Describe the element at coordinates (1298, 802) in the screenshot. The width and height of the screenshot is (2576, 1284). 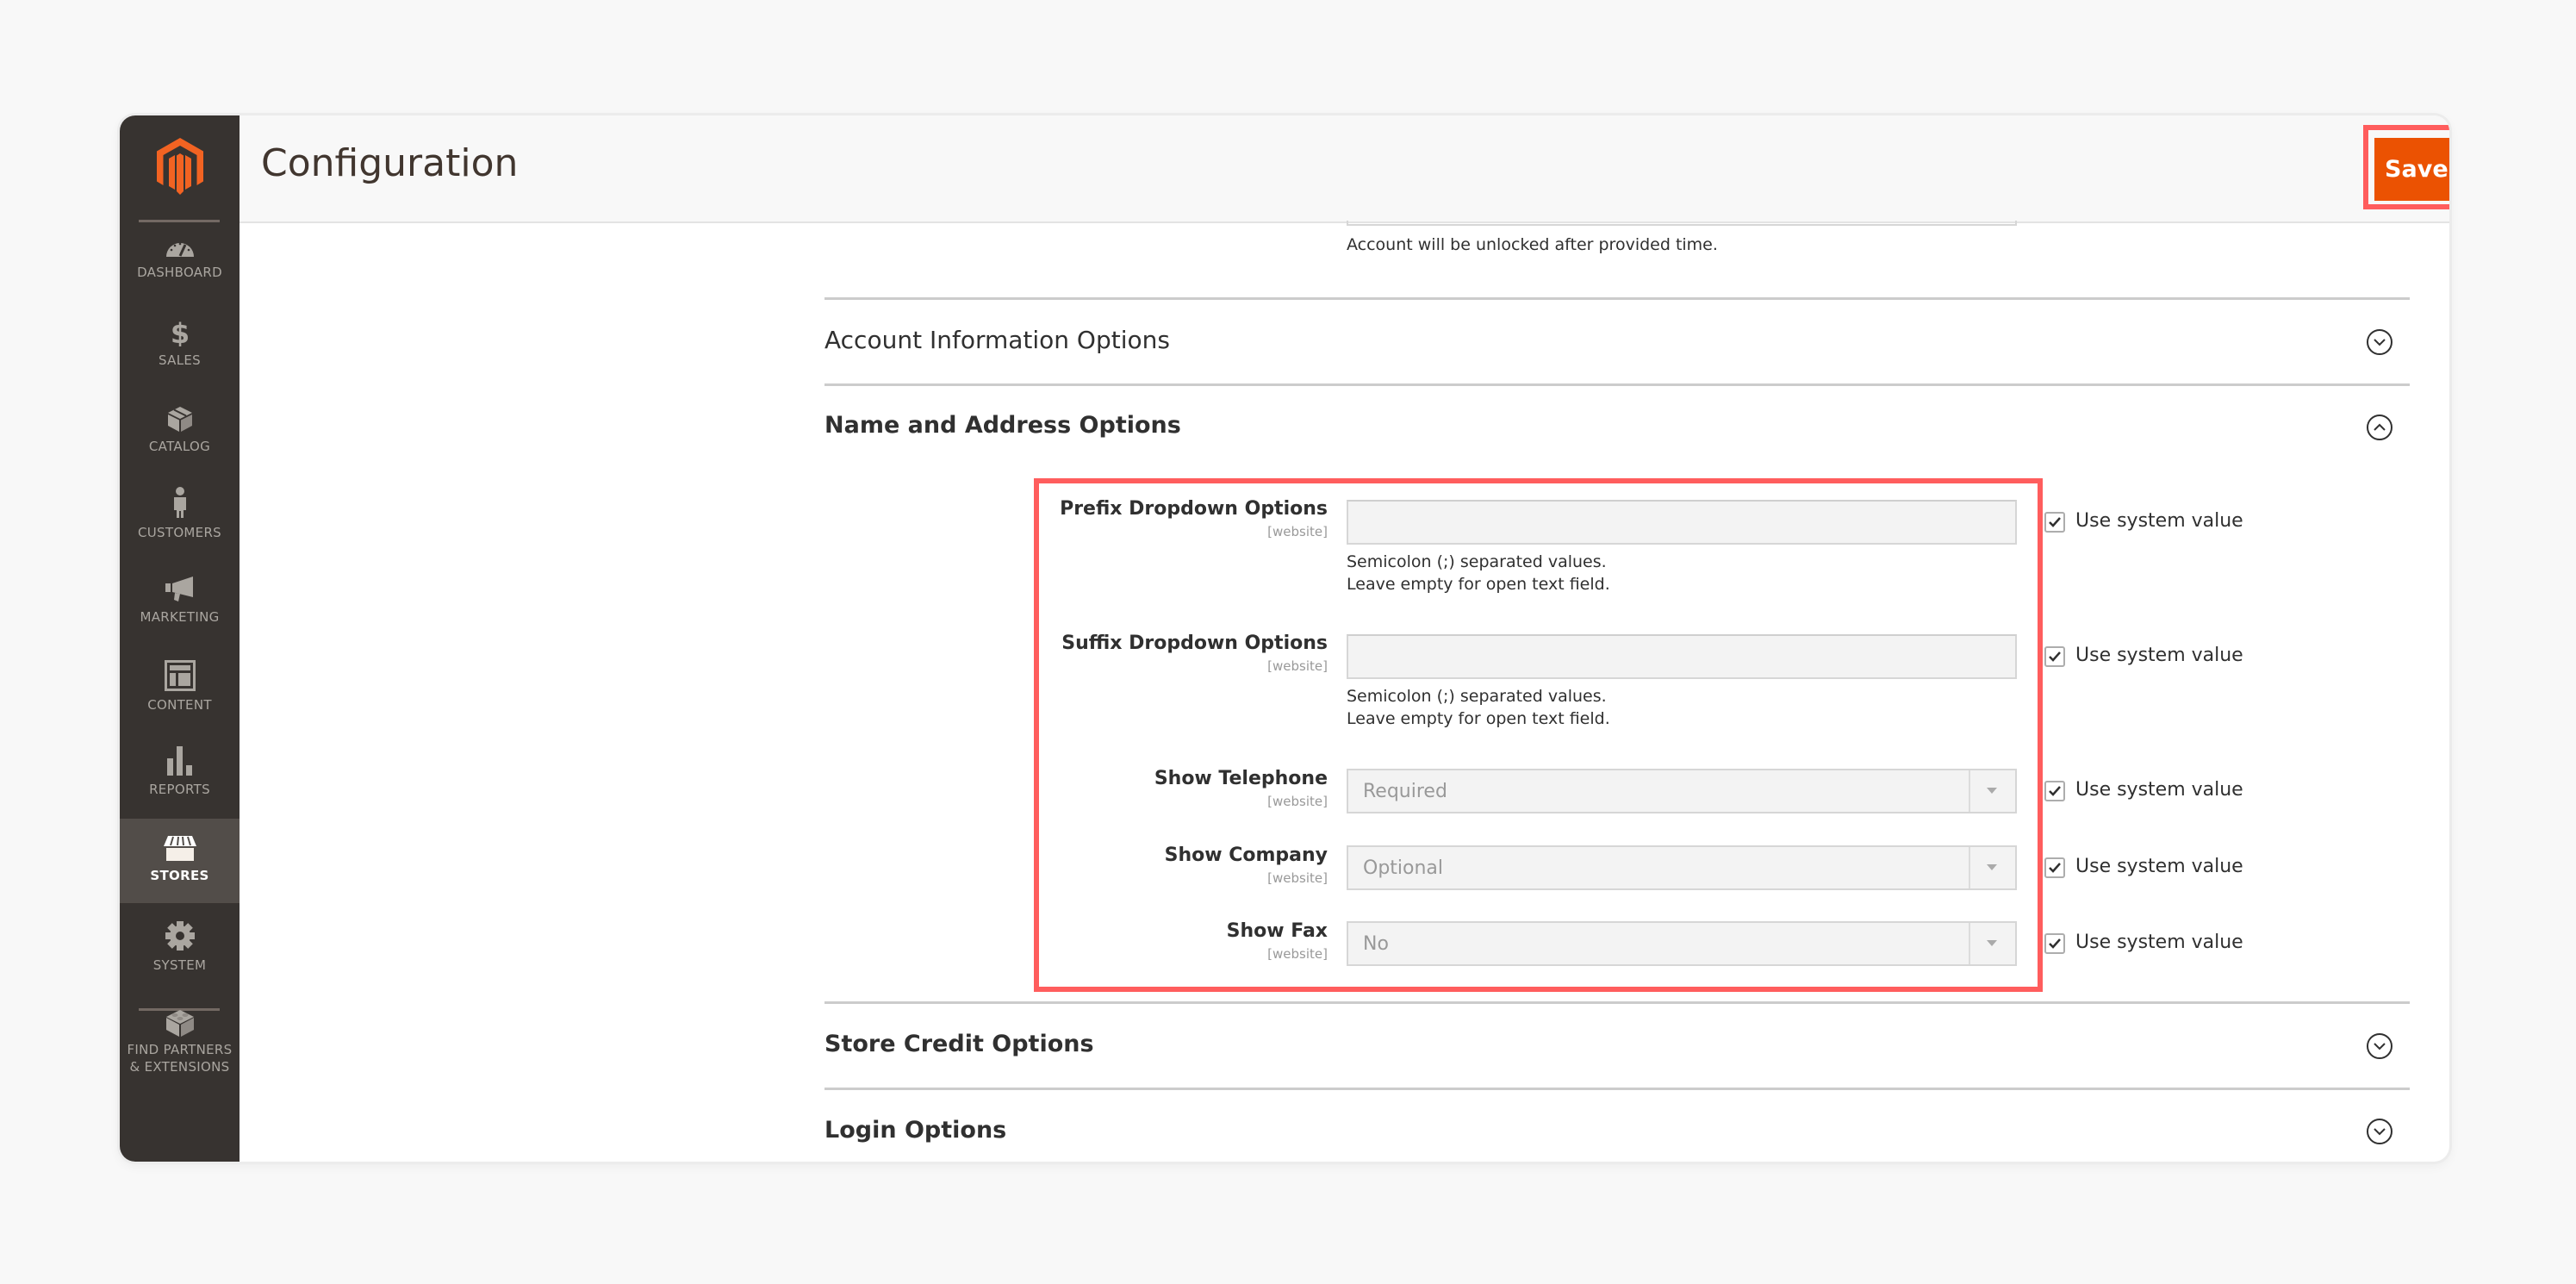
I see `telephone-scope-label: [website]` at that location.